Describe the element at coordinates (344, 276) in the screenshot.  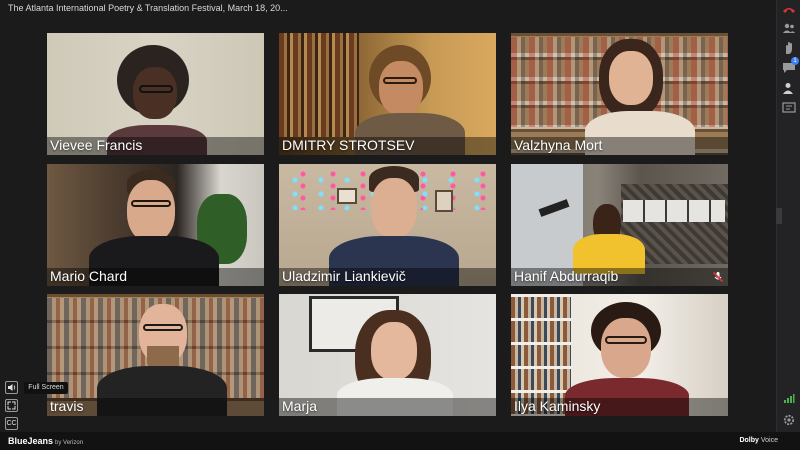
I see `participant-name: Uladzimir Liankievič` at that location.